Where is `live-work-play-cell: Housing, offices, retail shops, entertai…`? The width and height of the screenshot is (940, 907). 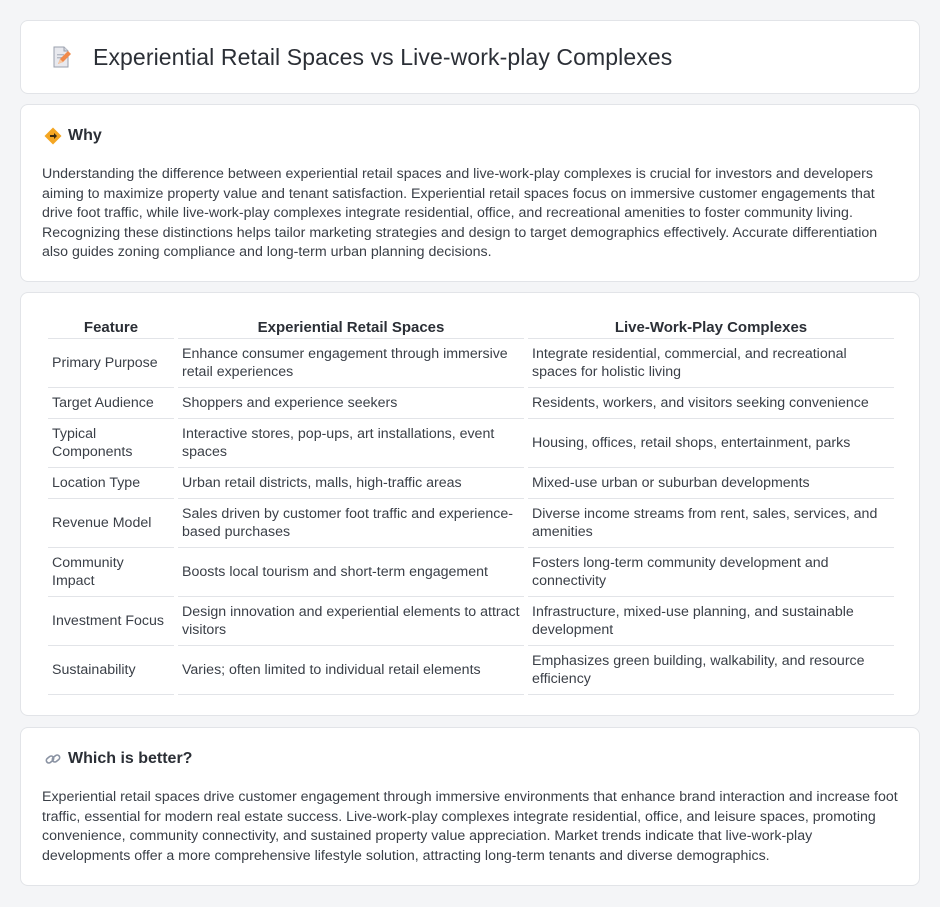 live-work-play-cell: Housing, offices, retail shops, entertai… is located at coordinates (711, 443).